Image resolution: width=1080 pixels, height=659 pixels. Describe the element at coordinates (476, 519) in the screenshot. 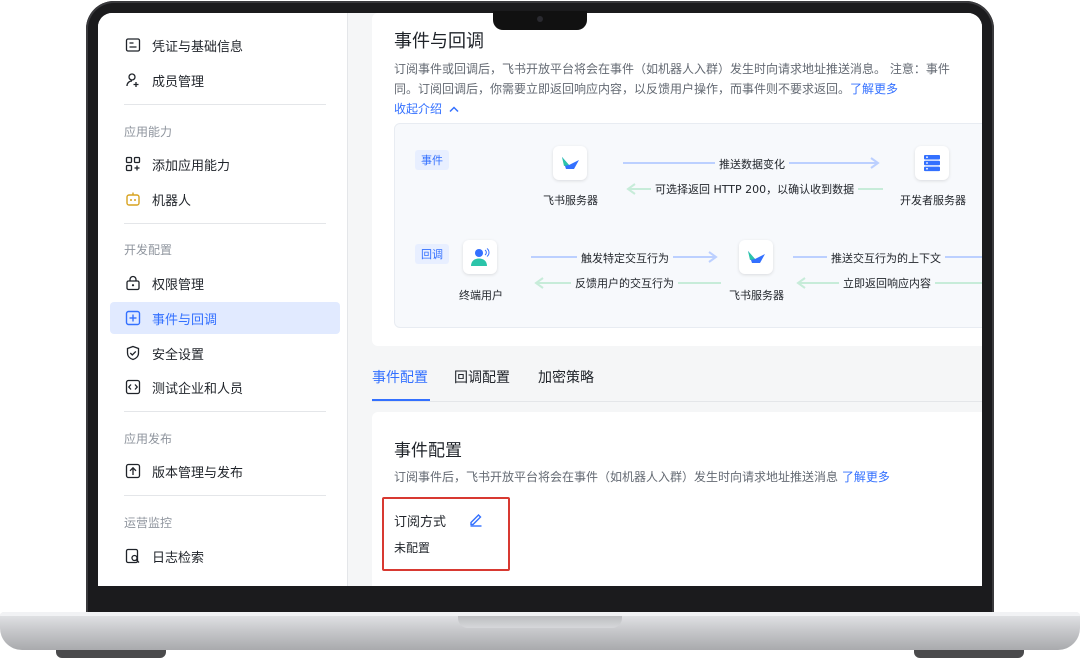

I see `edit-icon` at that location.